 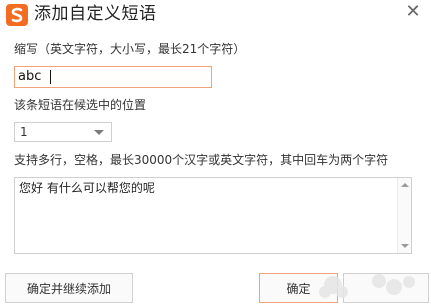 What do you see at coordinates (201, 160) in the screenshot?
I see `phrase-label: 支持多行，空格，最长30000个汉字或英文字符，其中回车为两个字符` at bounding box center [201, 160].